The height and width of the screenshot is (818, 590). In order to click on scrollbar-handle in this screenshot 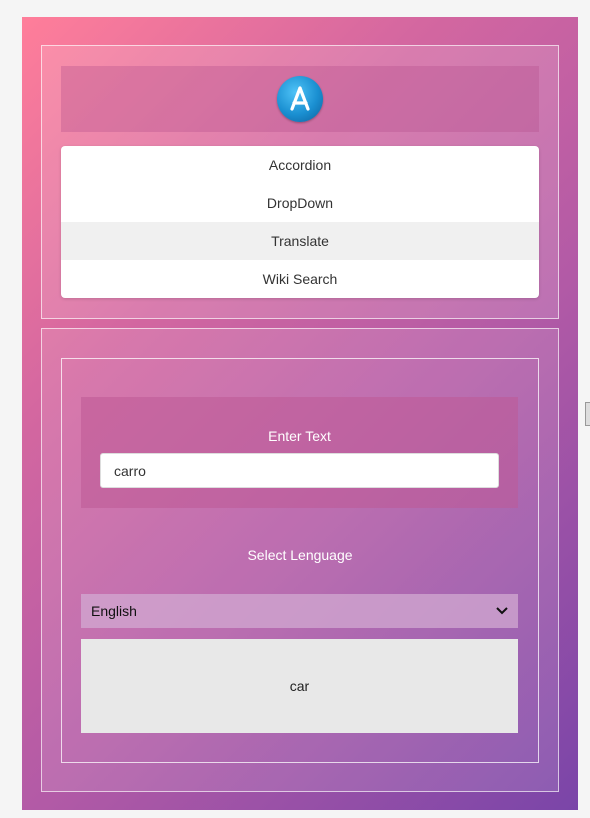, I will do `click(587, 414)`.